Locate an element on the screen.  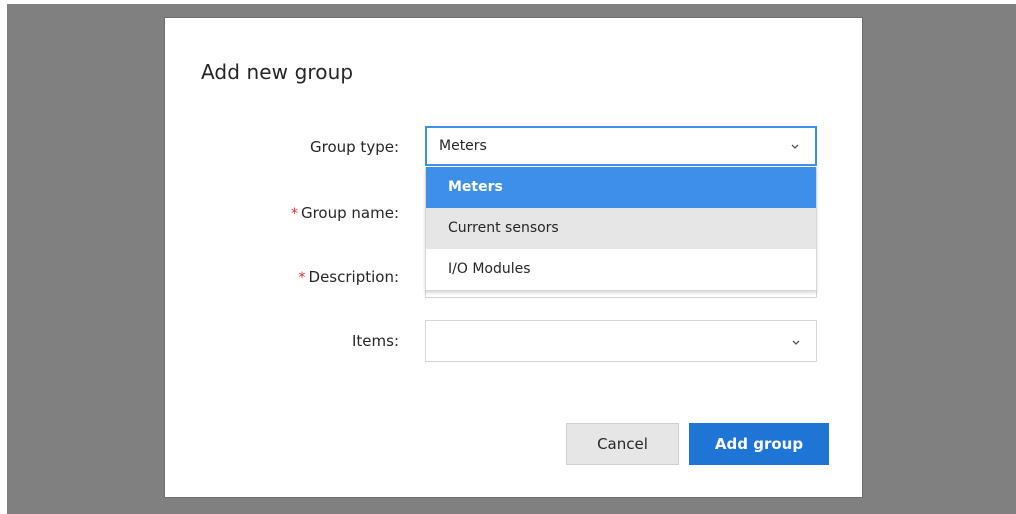
items-label: Items: is located at coordinates (375, 341).